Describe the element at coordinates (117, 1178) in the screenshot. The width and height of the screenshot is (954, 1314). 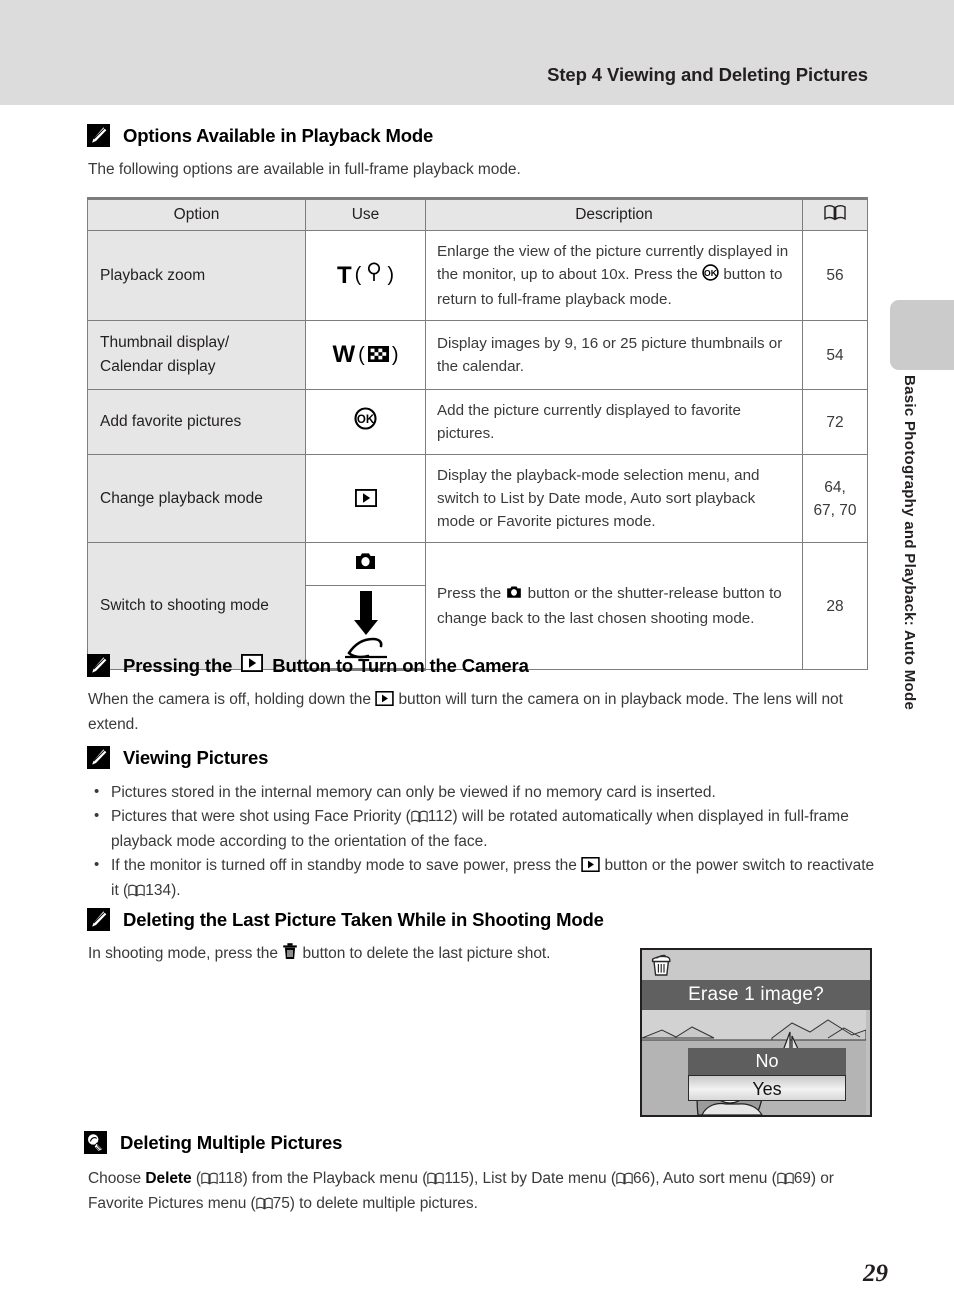
I see `dm-part1: Choose` at that location.